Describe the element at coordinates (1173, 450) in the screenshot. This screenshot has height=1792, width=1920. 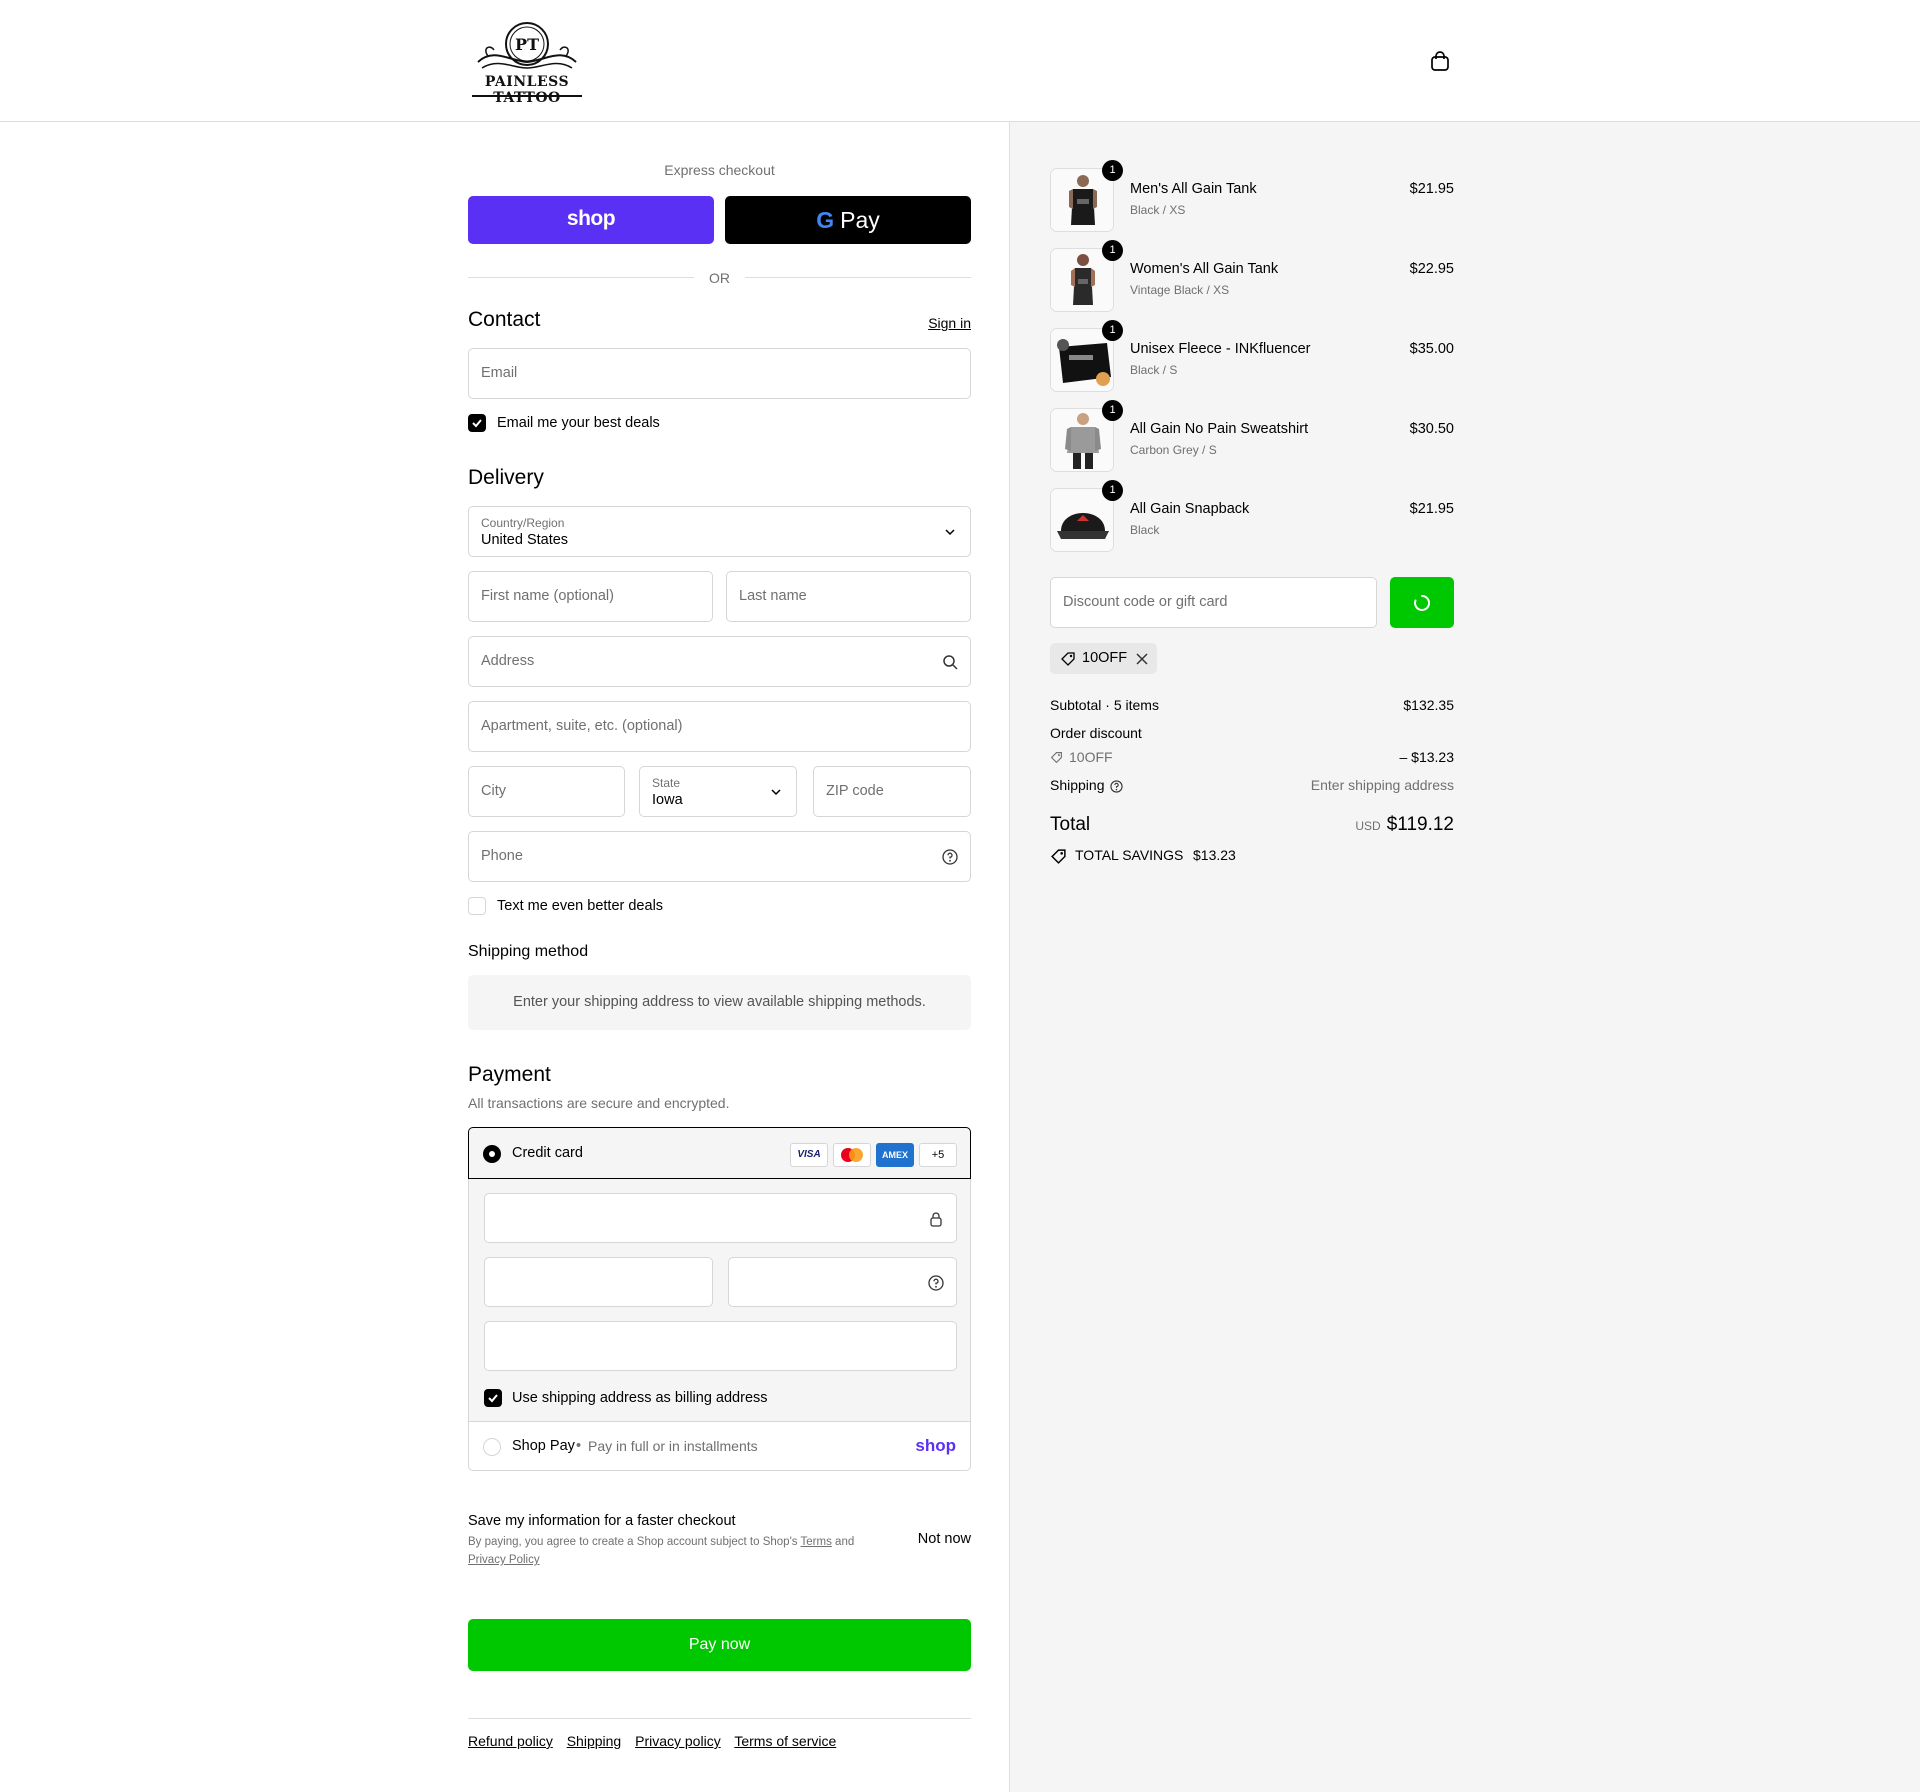
I see `item-variant: Carbon Grey / S` at that location.